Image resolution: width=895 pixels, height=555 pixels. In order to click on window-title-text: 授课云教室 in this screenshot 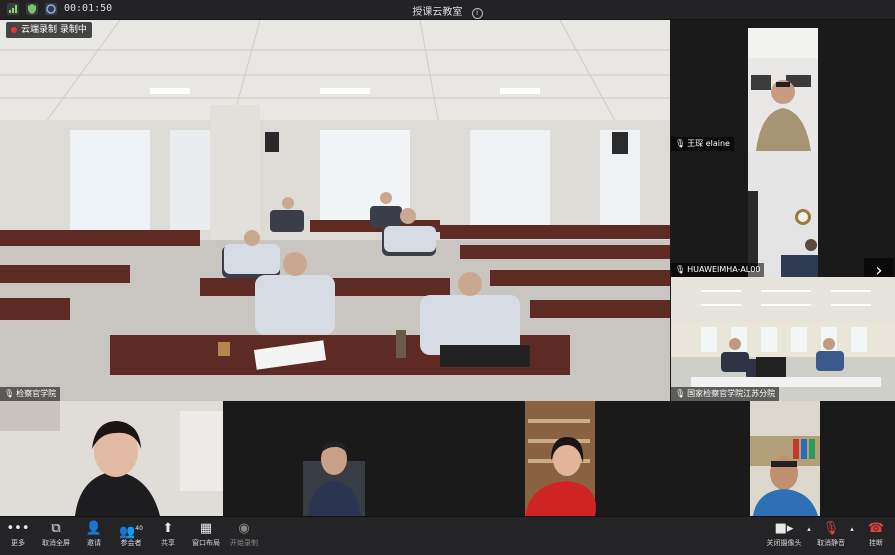, I will do `click(437, 12)`.